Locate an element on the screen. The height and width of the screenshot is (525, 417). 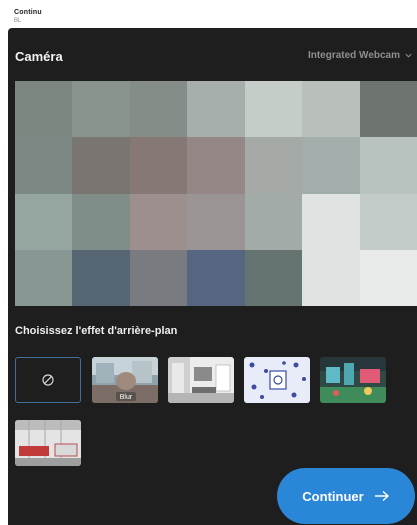
camera-device-select: Integrated Webcam is located at coordinates (360, 55).